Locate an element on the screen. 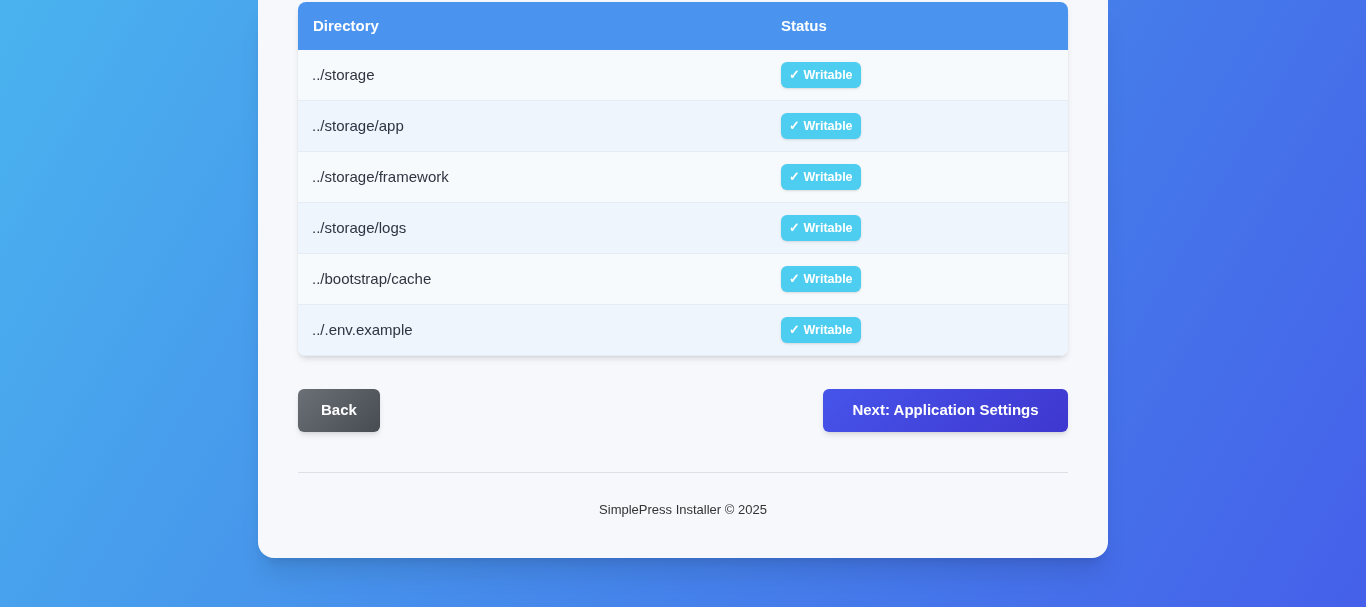 The height and width of the screenshot is (607, 1366). next-button: Next: Application Settings is located at coordinates (945, 410).